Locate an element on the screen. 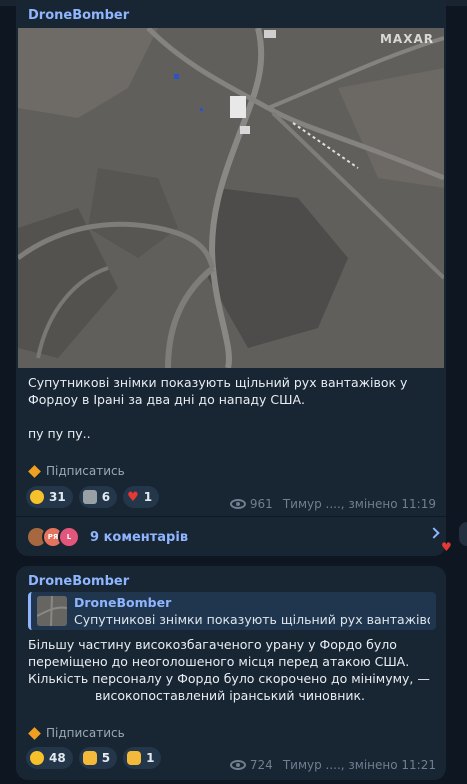 Image resolution: width=467 pixels, height=784 pixels. reaction-count: 31 is located at coordinates (57, 497).